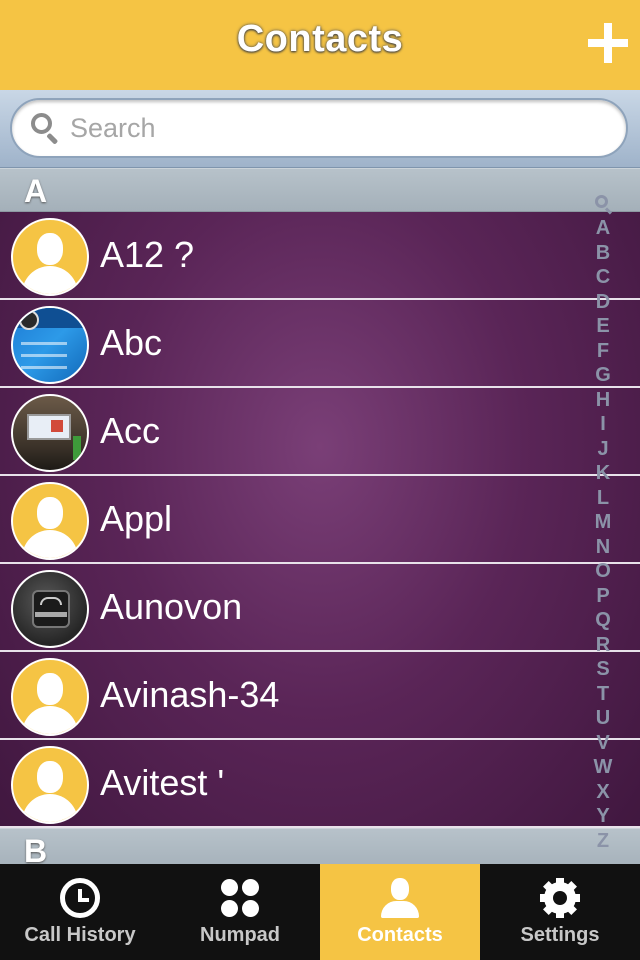  What do you see at coordinates (603, 473) in the screenshot?
I see `index-letter-k: K` at bounding box center [603, 473].